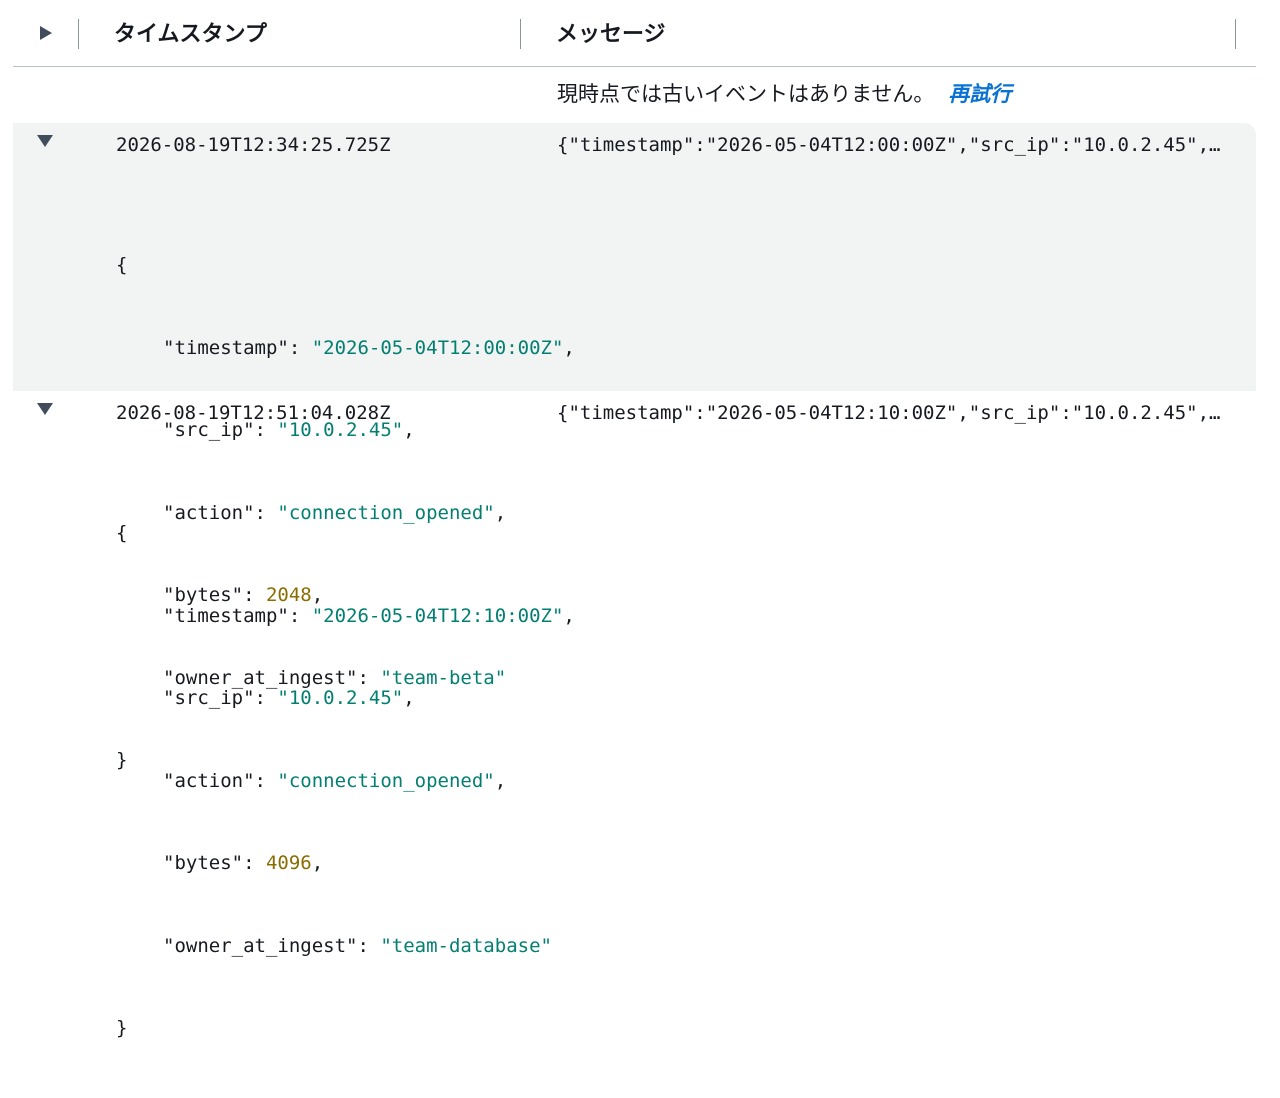  I want to click on column-header-timestamp: タイムスタンプ, so click(190, 35).